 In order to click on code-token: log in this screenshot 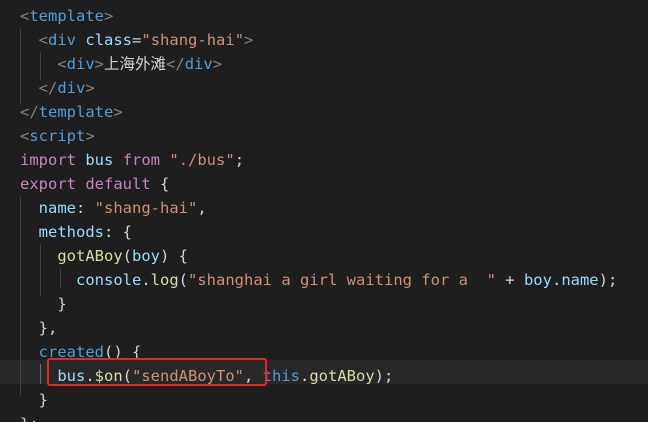, I will do `click(164, 280)`.